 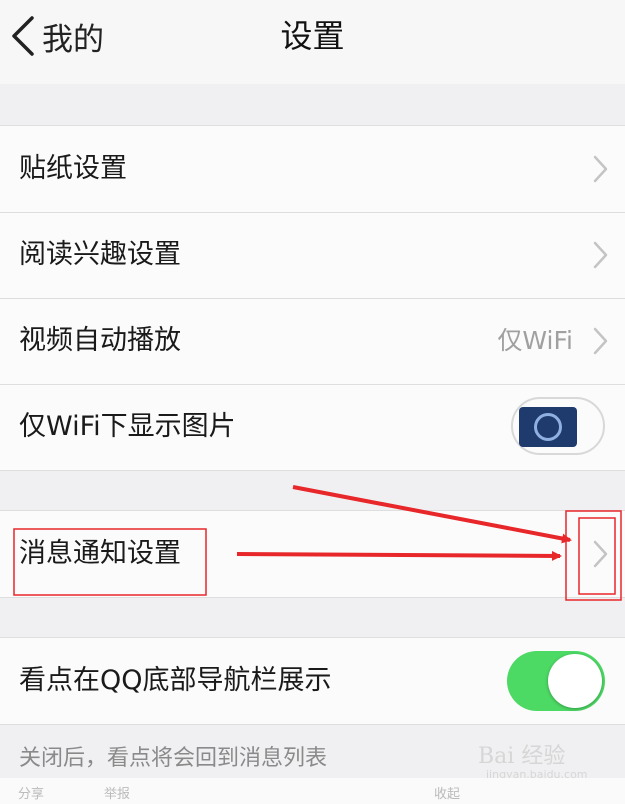 I want to click on wifi-images-label: 仅WiFi下显示图片, so click(x=127, y=426).